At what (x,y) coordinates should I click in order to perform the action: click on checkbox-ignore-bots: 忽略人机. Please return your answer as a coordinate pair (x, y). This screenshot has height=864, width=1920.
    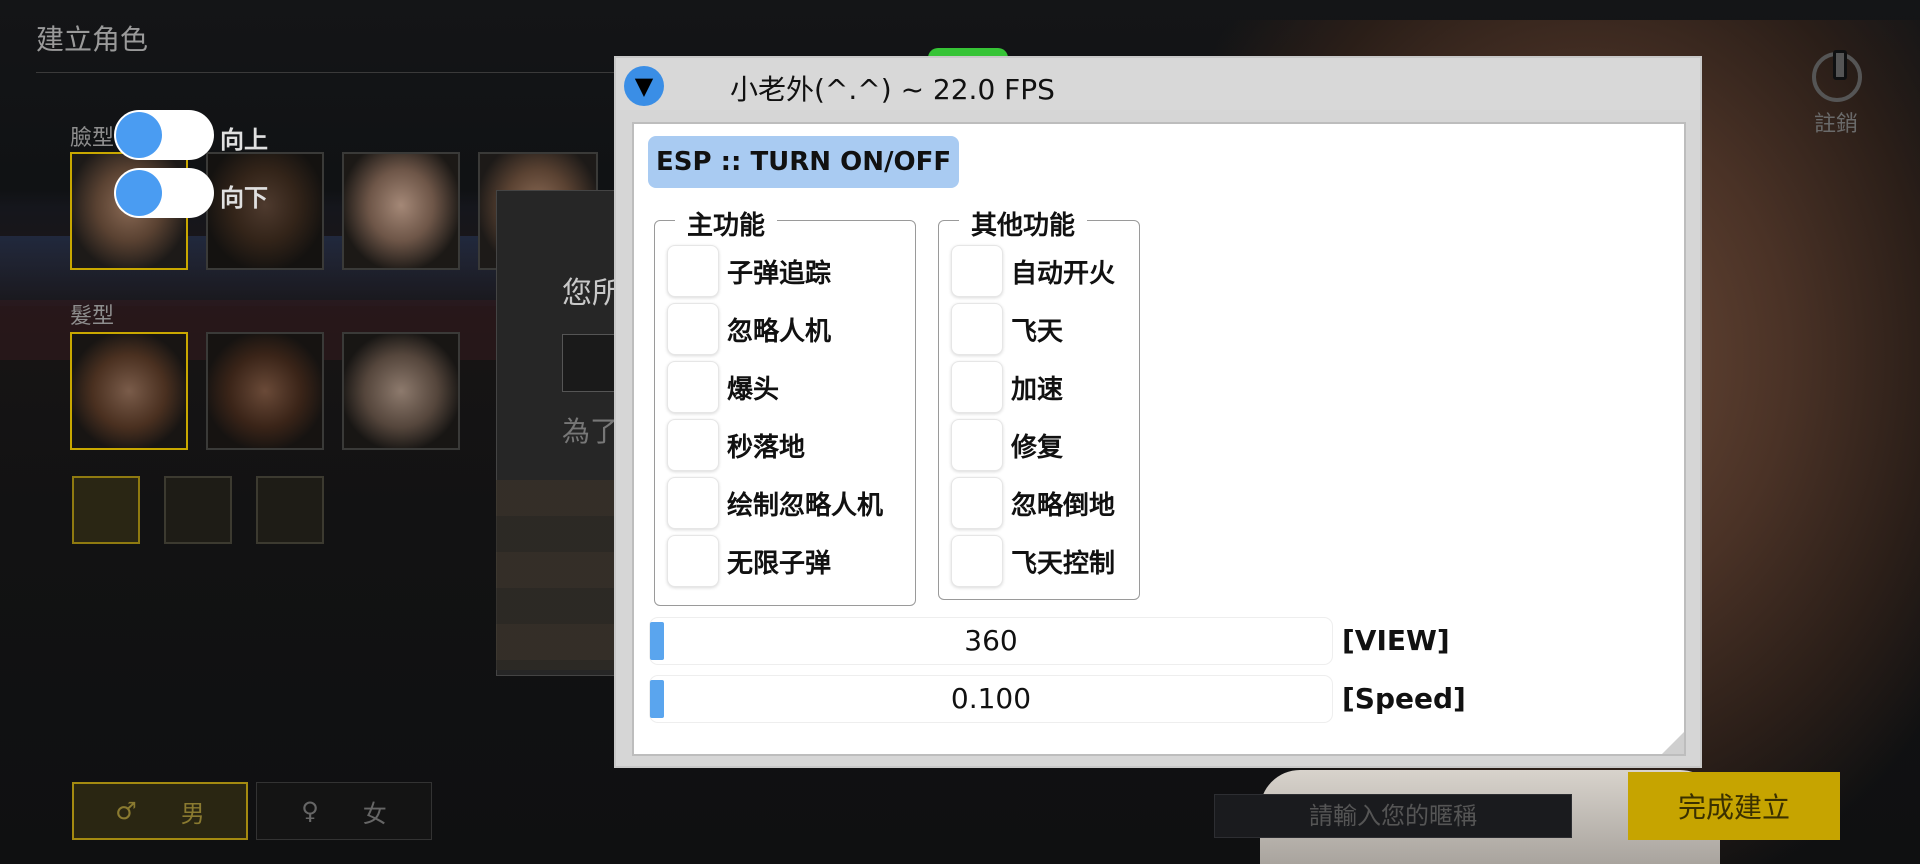
    Looking at the image, I should click on (749, 329).